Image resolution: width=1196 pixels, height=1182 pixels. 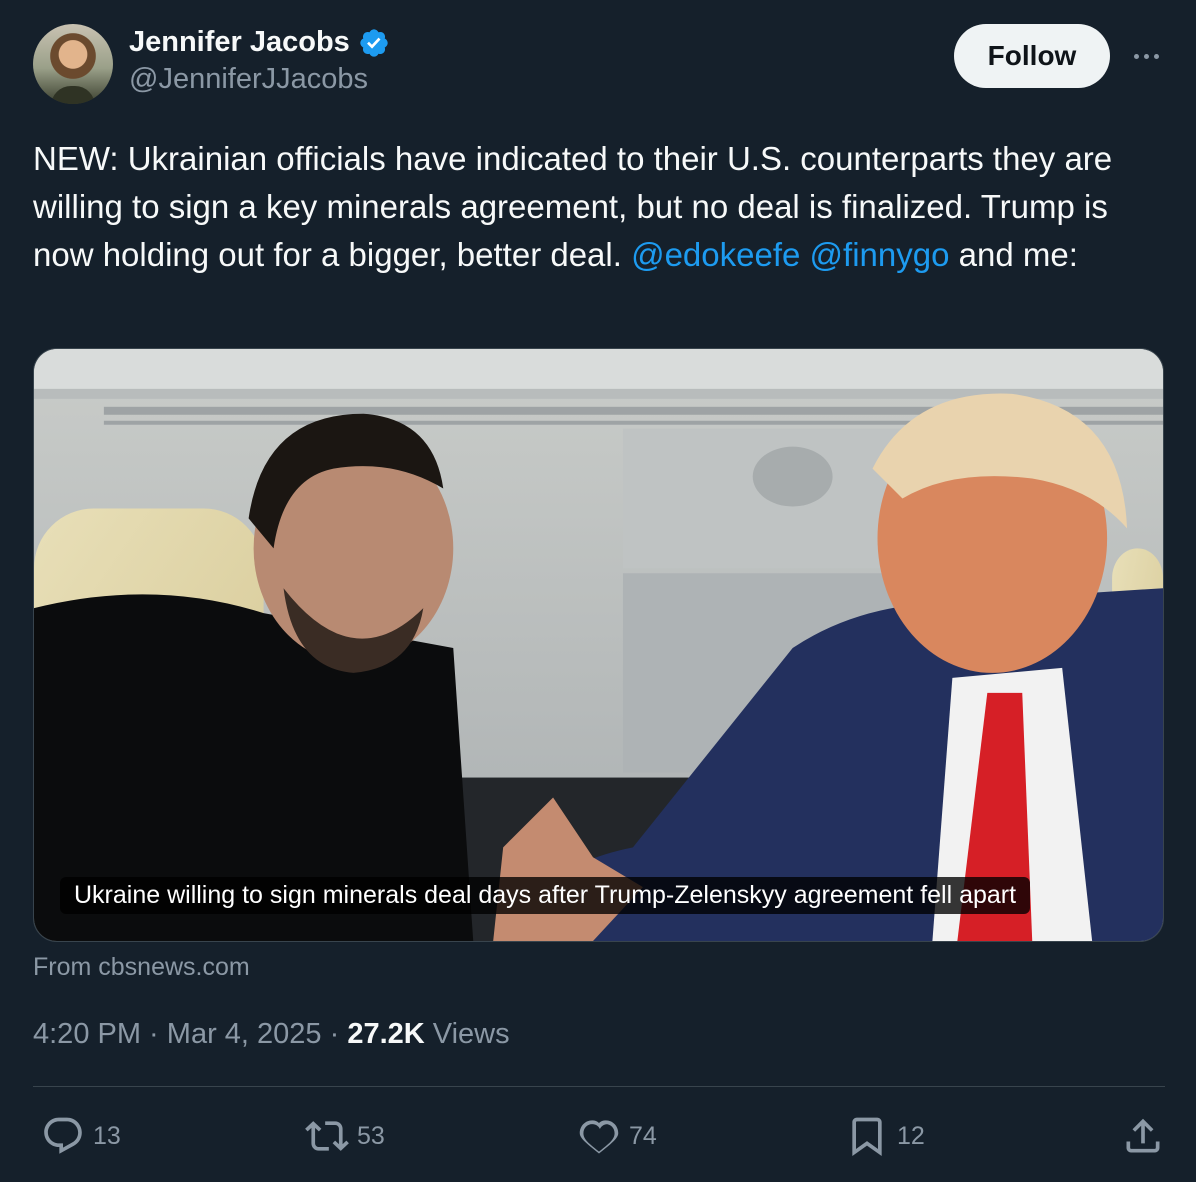 I want to click on views-label: Views, so click(x=471, y=1034).